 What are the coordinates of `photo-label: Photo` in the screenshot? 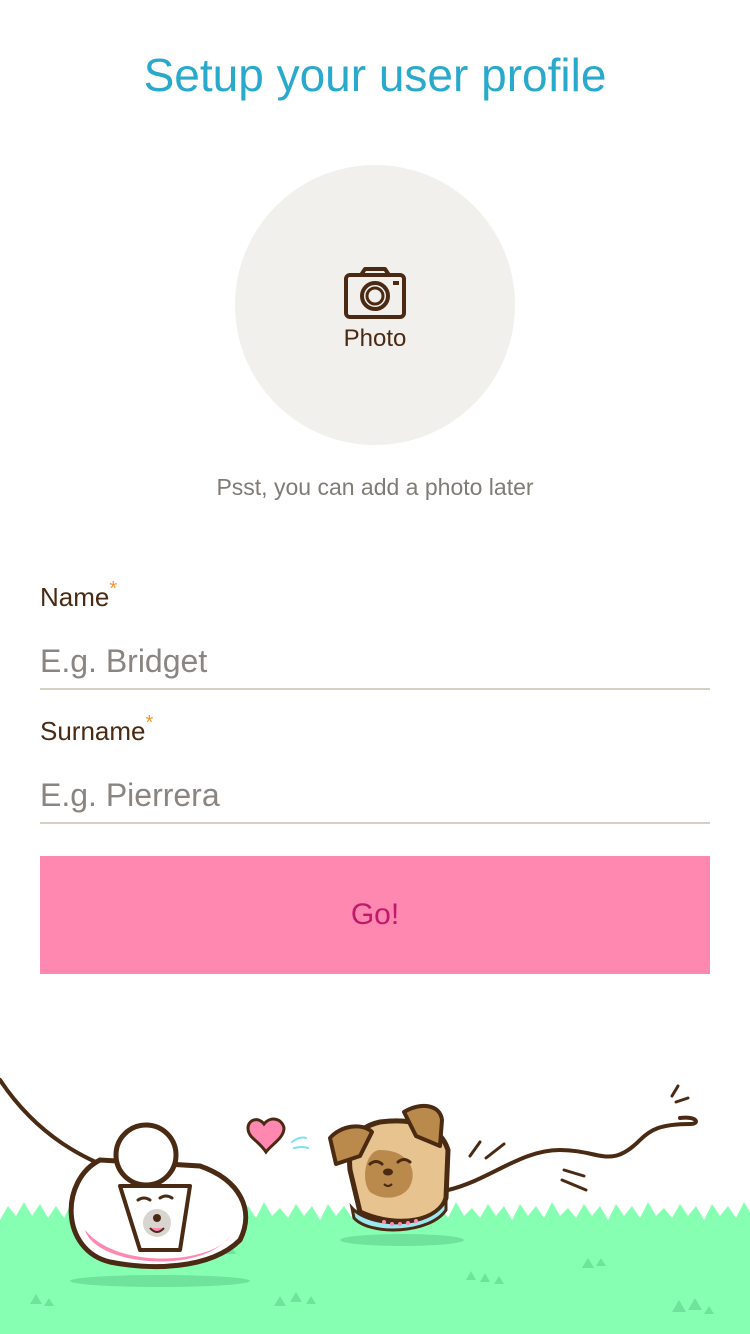 It's located at (375, 338).